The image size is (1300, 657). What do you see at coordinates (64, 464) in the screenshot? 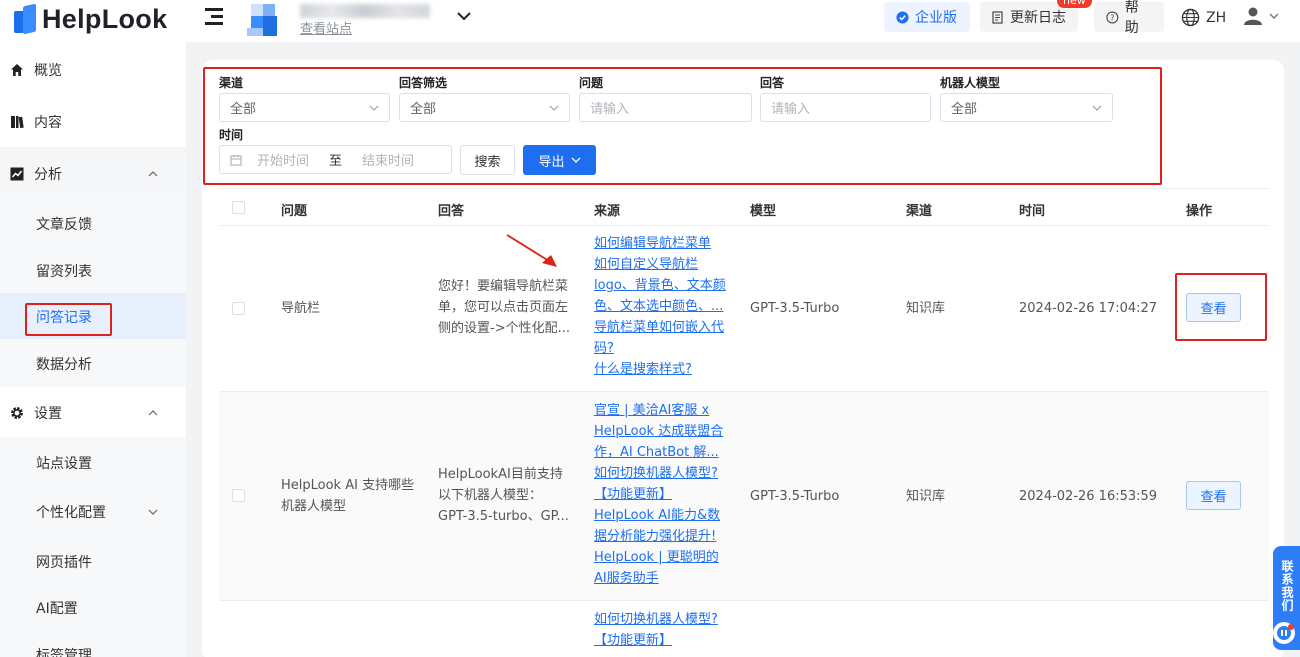
I see `sidebar-item-label: 站点设置` at bounding box center [64, 464].